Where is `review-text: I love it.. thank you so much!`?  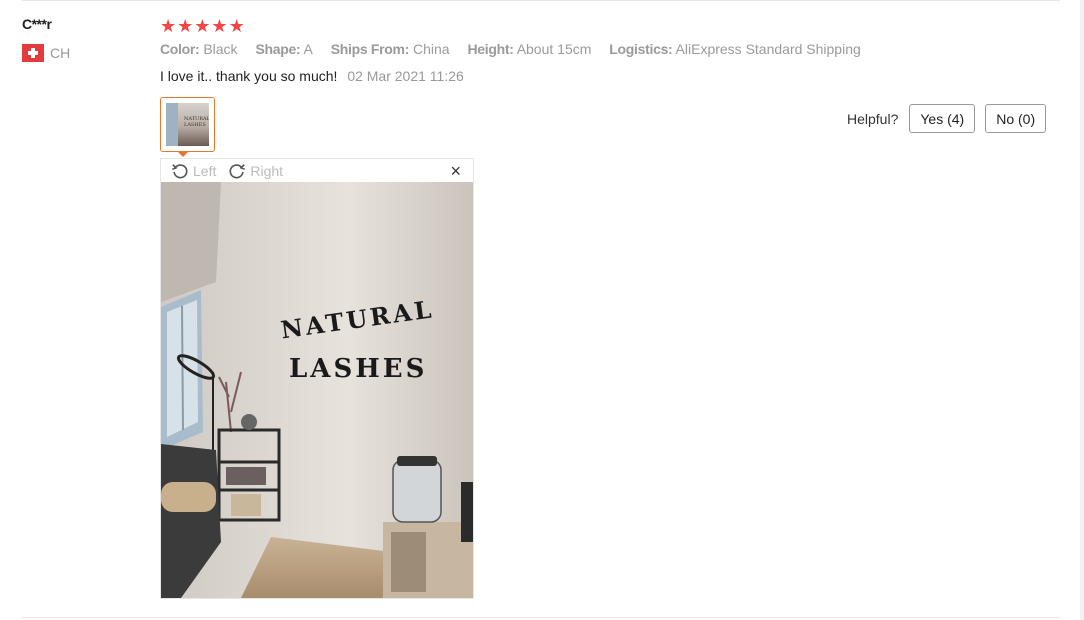 review-text: I love it.. thank you so much! is located at coordinates (249, 76).